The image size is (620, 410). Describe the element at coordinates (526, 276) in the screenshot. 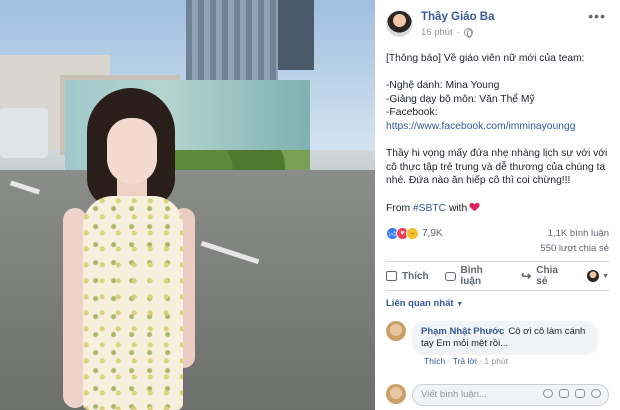

I see `share-icon: ↪` at that location.